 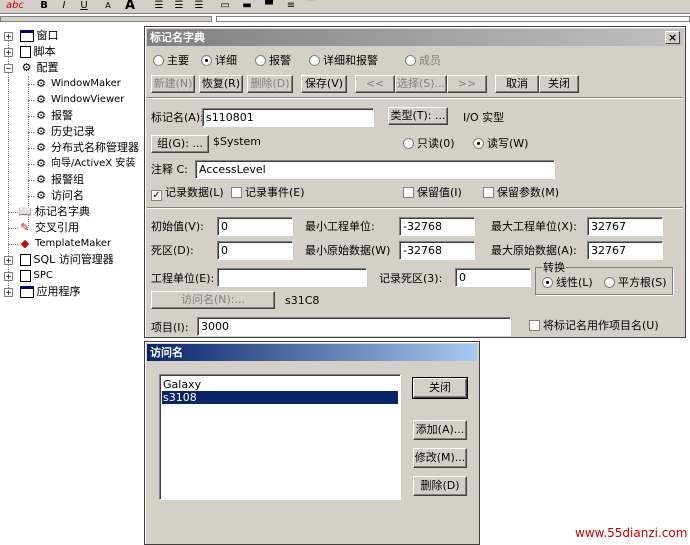 I want to click on next-button: >>, so click(x=467, y=84).